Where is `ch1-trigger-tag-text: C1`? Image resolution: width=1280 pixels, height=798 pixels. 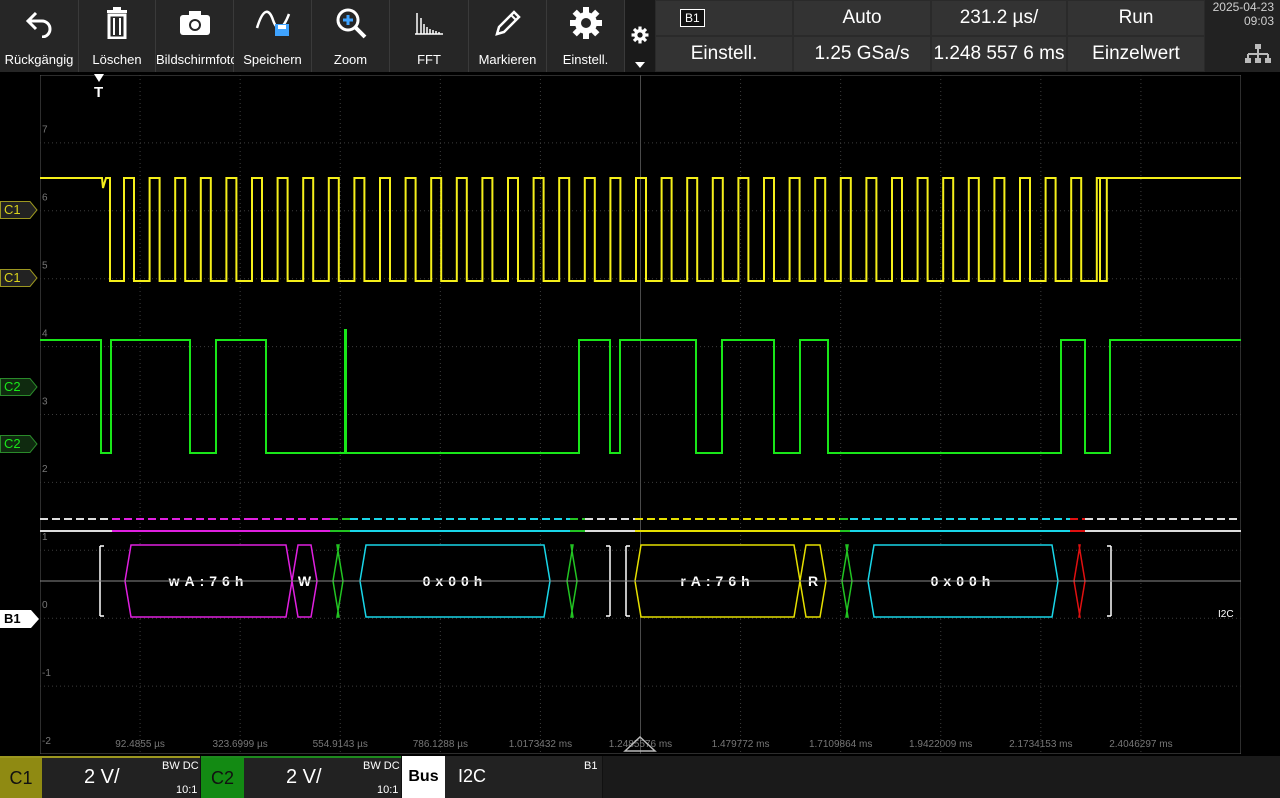
ch1-trigger-tag-text: C1 is located at coordinates (12, 209).